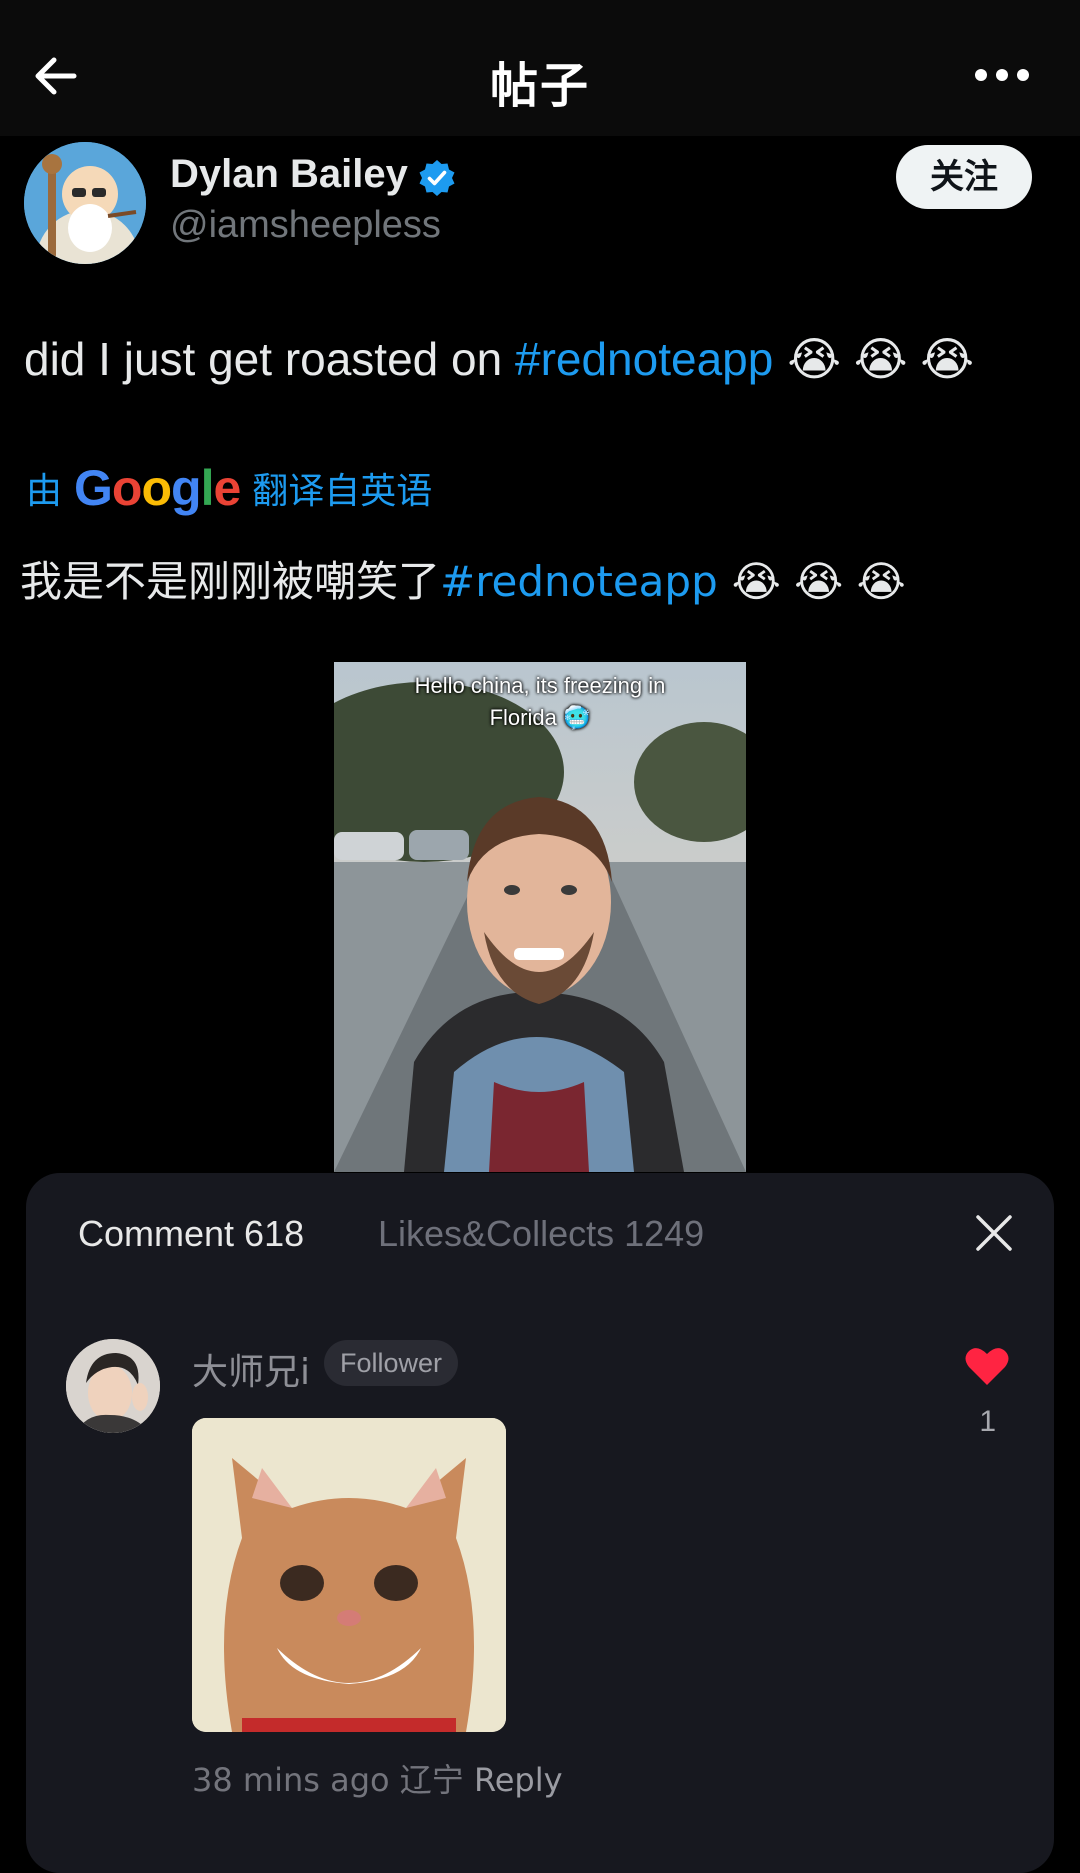 This screenshot has width=1080, height=1873. Describe the element at coordinates (987, 1366) in the screenshot. I see `heart-icon` at that location.